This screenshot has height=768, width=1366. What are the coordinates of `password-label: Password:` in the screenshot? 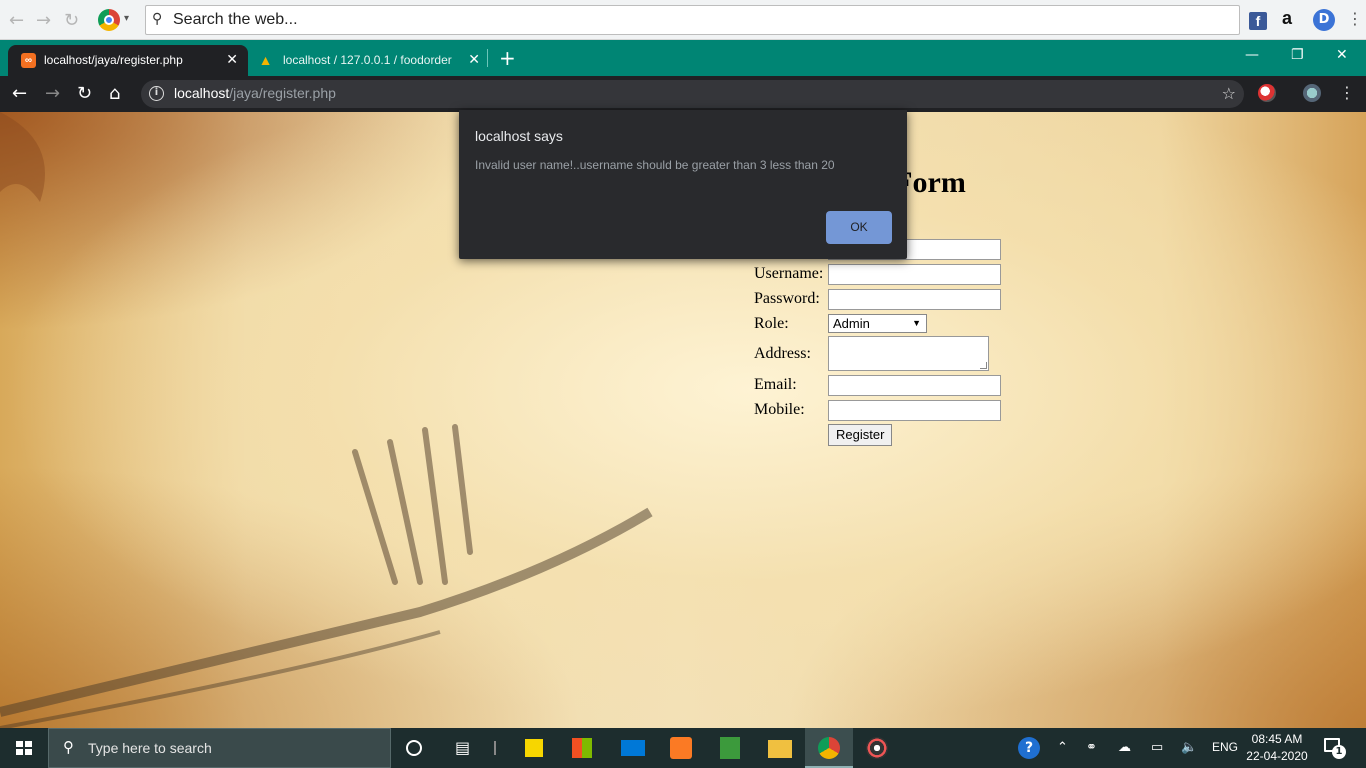 It's located at (787, 298).